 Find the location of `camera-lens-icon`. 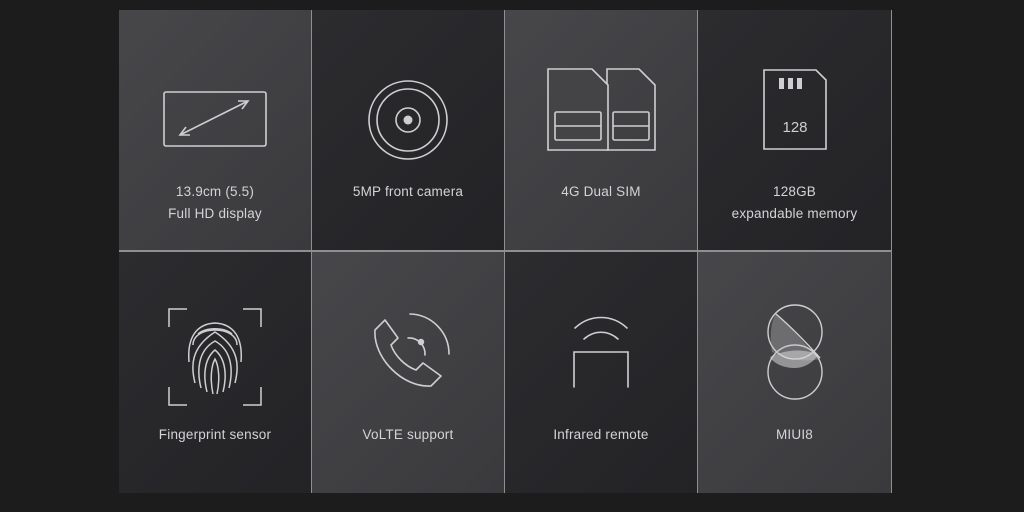

camera-lens-icon is located at coordinates (408, 120).